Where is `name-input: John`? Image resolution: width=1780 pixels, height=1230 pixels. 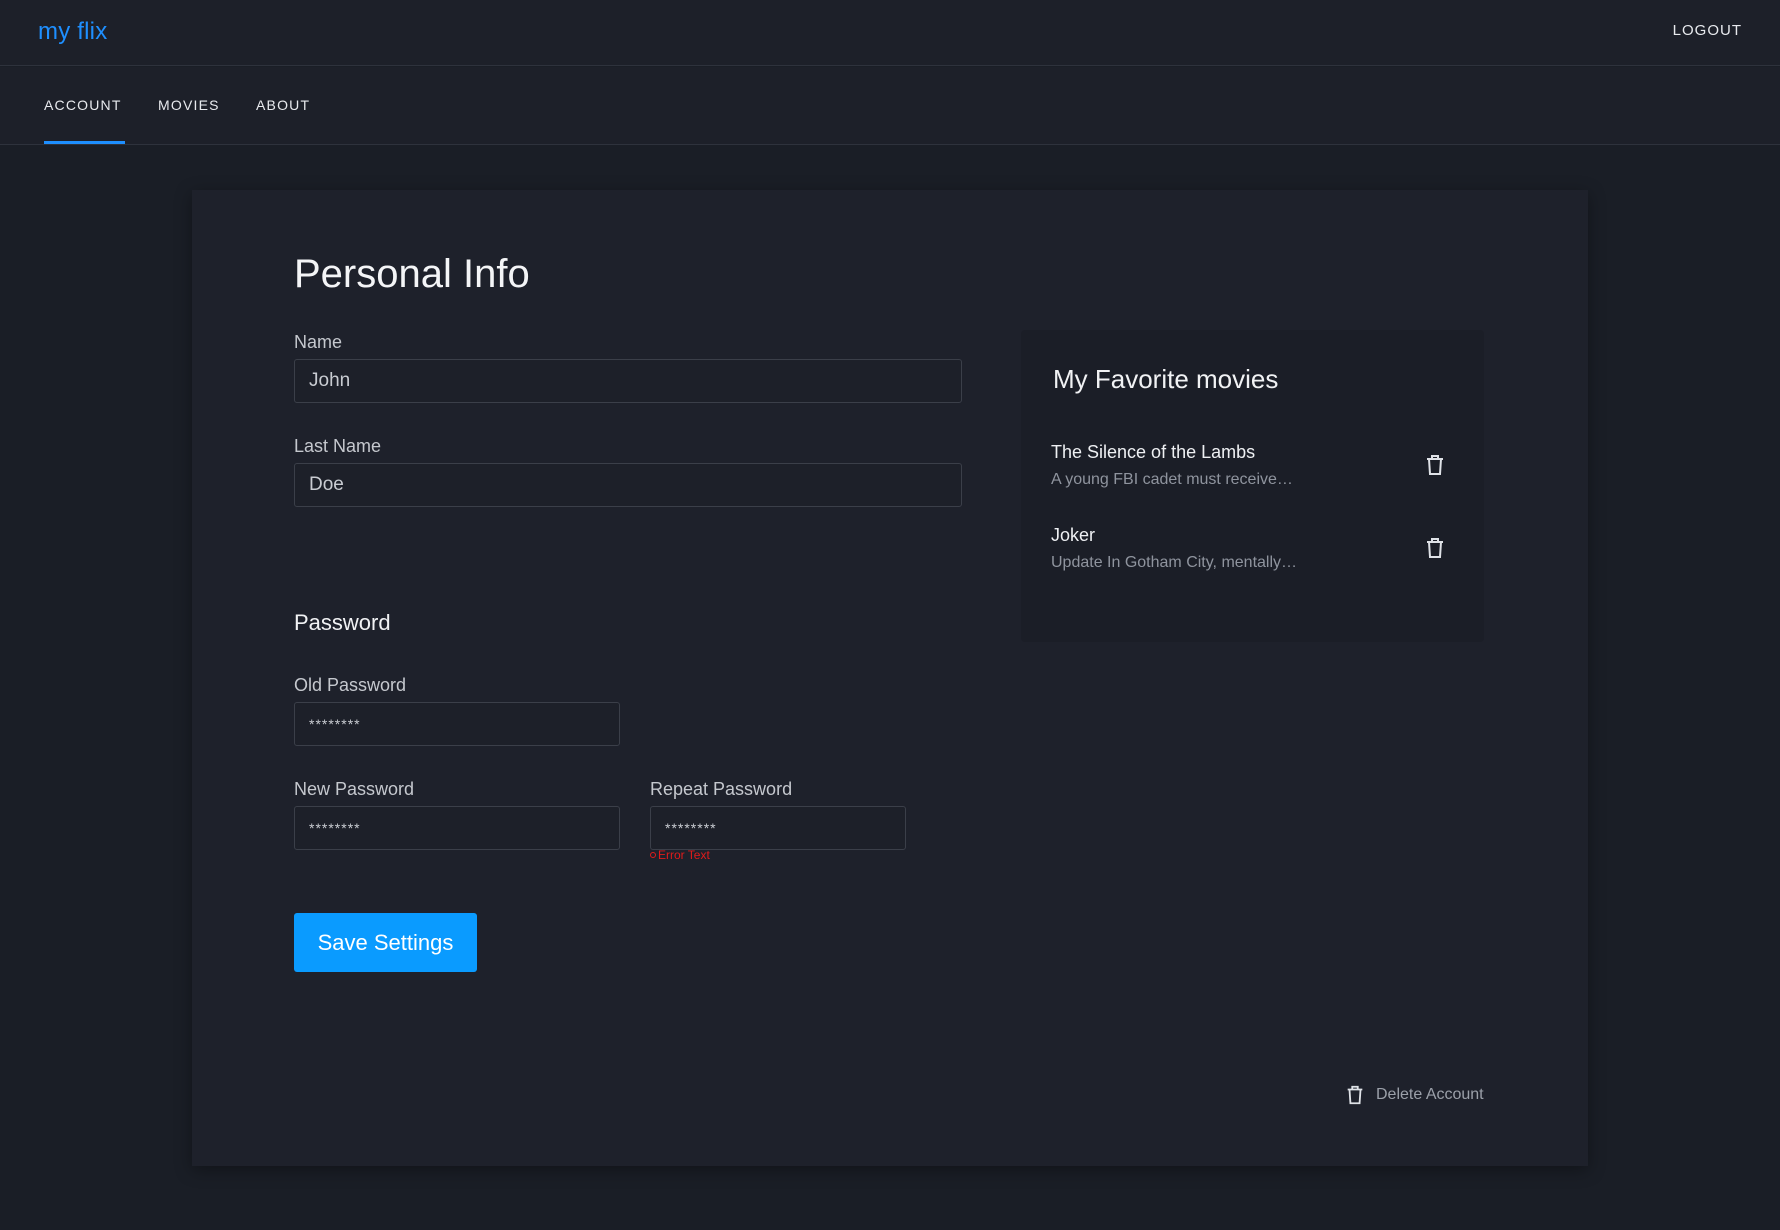
name-input: John is located at coordinates (628, 381).